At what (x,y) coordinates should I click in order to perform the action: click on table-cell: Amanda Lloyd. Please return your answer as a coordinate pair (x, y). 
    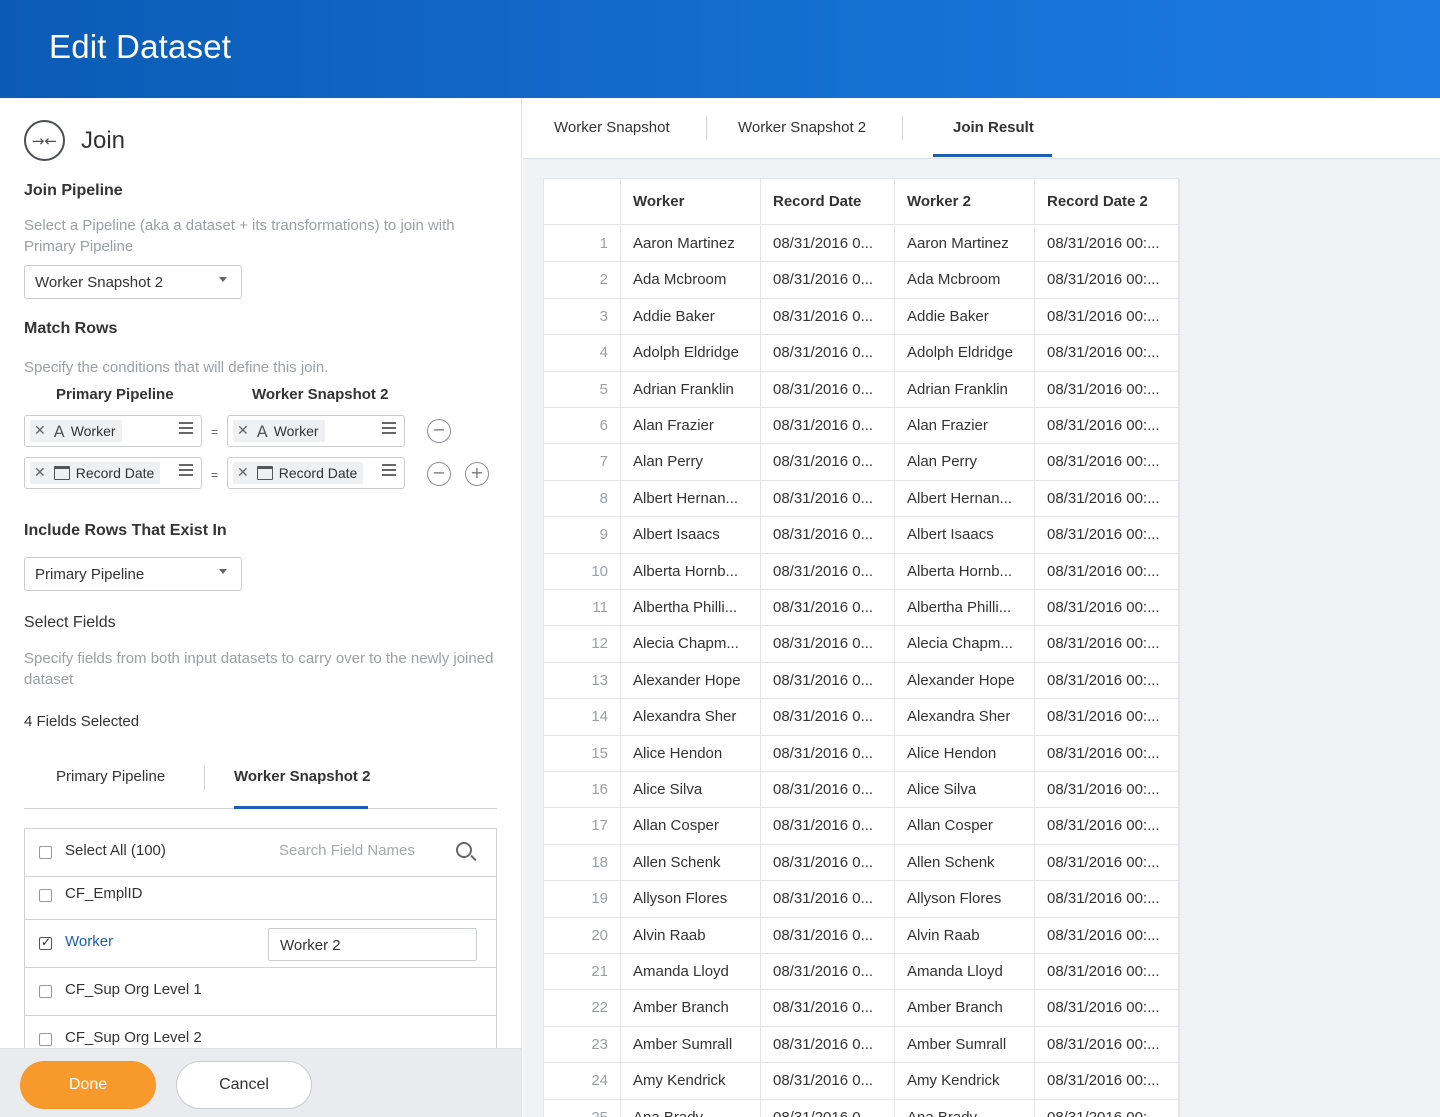
    Looking at the image, I should click on (690, 972).